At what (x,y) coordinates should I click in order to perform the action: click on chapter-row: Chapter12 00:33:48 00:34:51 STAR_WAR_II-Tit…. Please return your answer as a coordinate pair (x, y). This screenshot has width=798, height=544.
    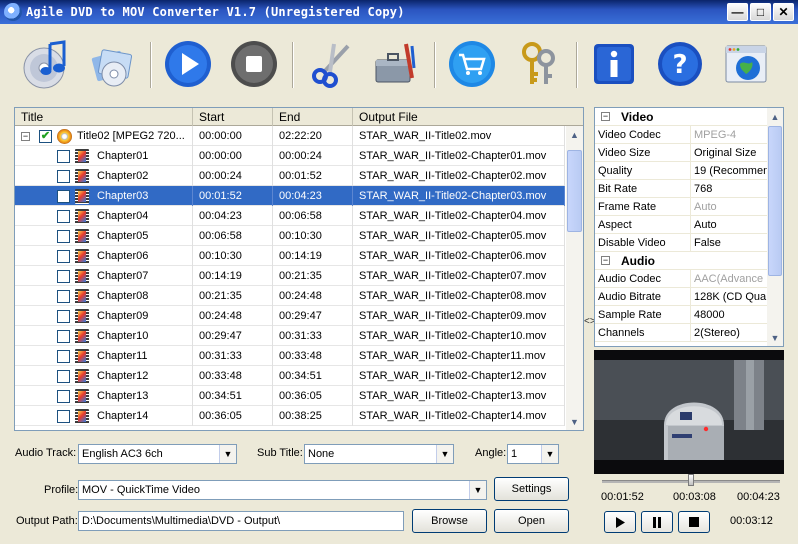
    Looking at the image, I should click on (290, 376).